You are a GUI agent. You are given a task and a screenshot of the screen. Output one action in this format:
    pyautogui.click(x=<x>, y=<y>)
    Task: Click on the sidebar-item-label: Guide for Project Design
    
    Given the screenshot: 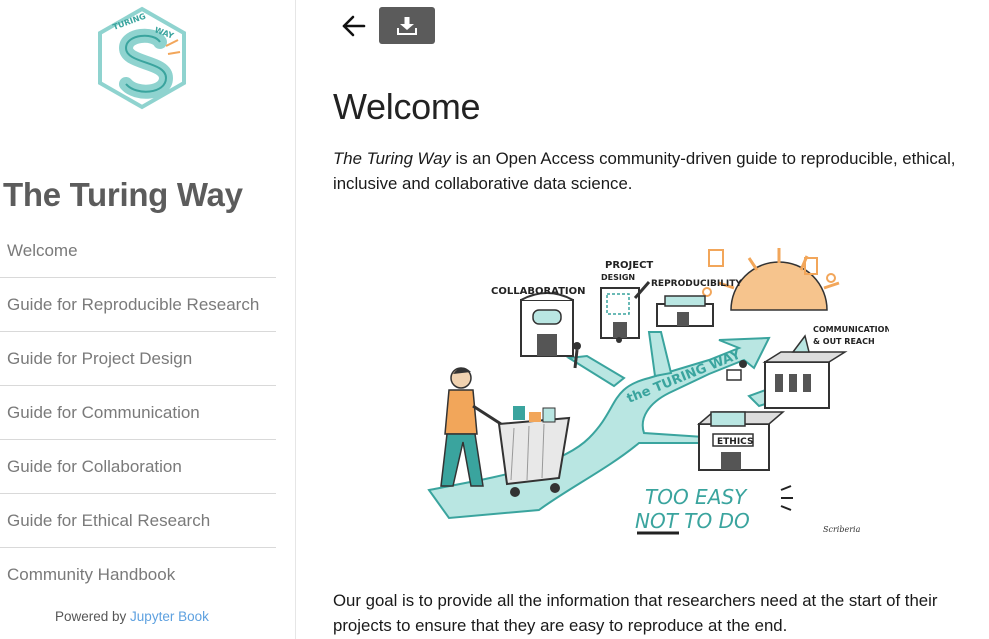 What is the action you would take?
    pyautogui.click(x=100, y=358)
    